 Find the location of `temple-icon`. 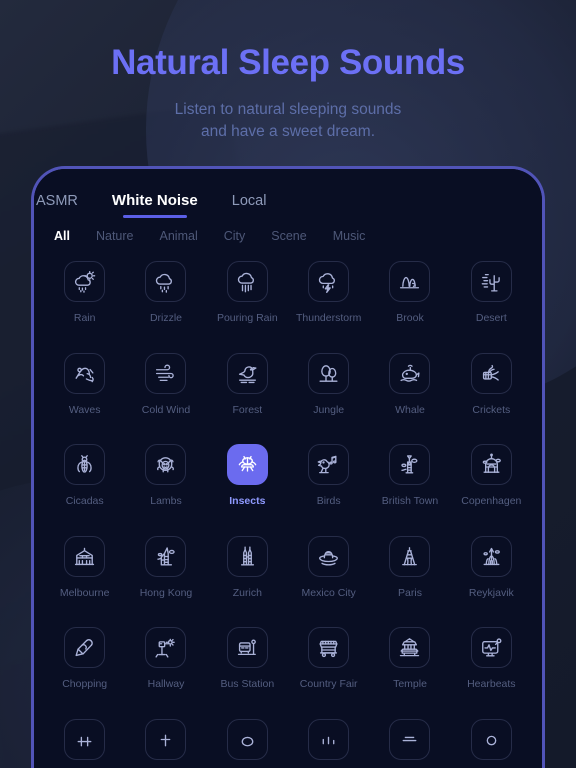

temple-icon is located at coordinates (410, 648).